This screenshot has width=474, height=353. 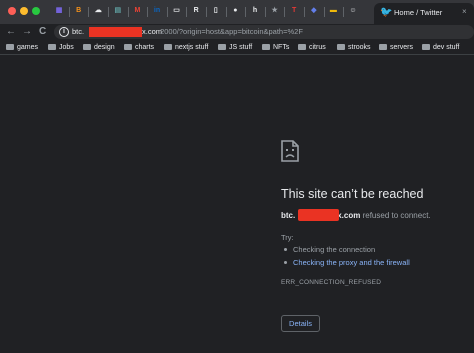 What do you see at coordinates (318, 215) in the screenshot?
I see `host-redaction-block` at bounding box center [318, 215].